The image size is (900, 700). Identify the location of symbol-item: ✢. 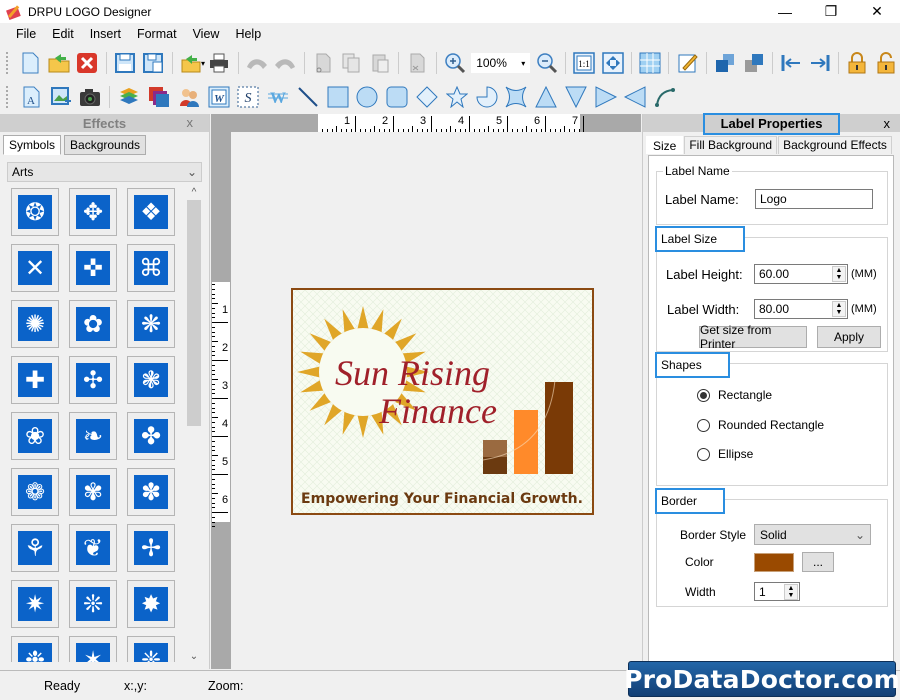
(151, 548).